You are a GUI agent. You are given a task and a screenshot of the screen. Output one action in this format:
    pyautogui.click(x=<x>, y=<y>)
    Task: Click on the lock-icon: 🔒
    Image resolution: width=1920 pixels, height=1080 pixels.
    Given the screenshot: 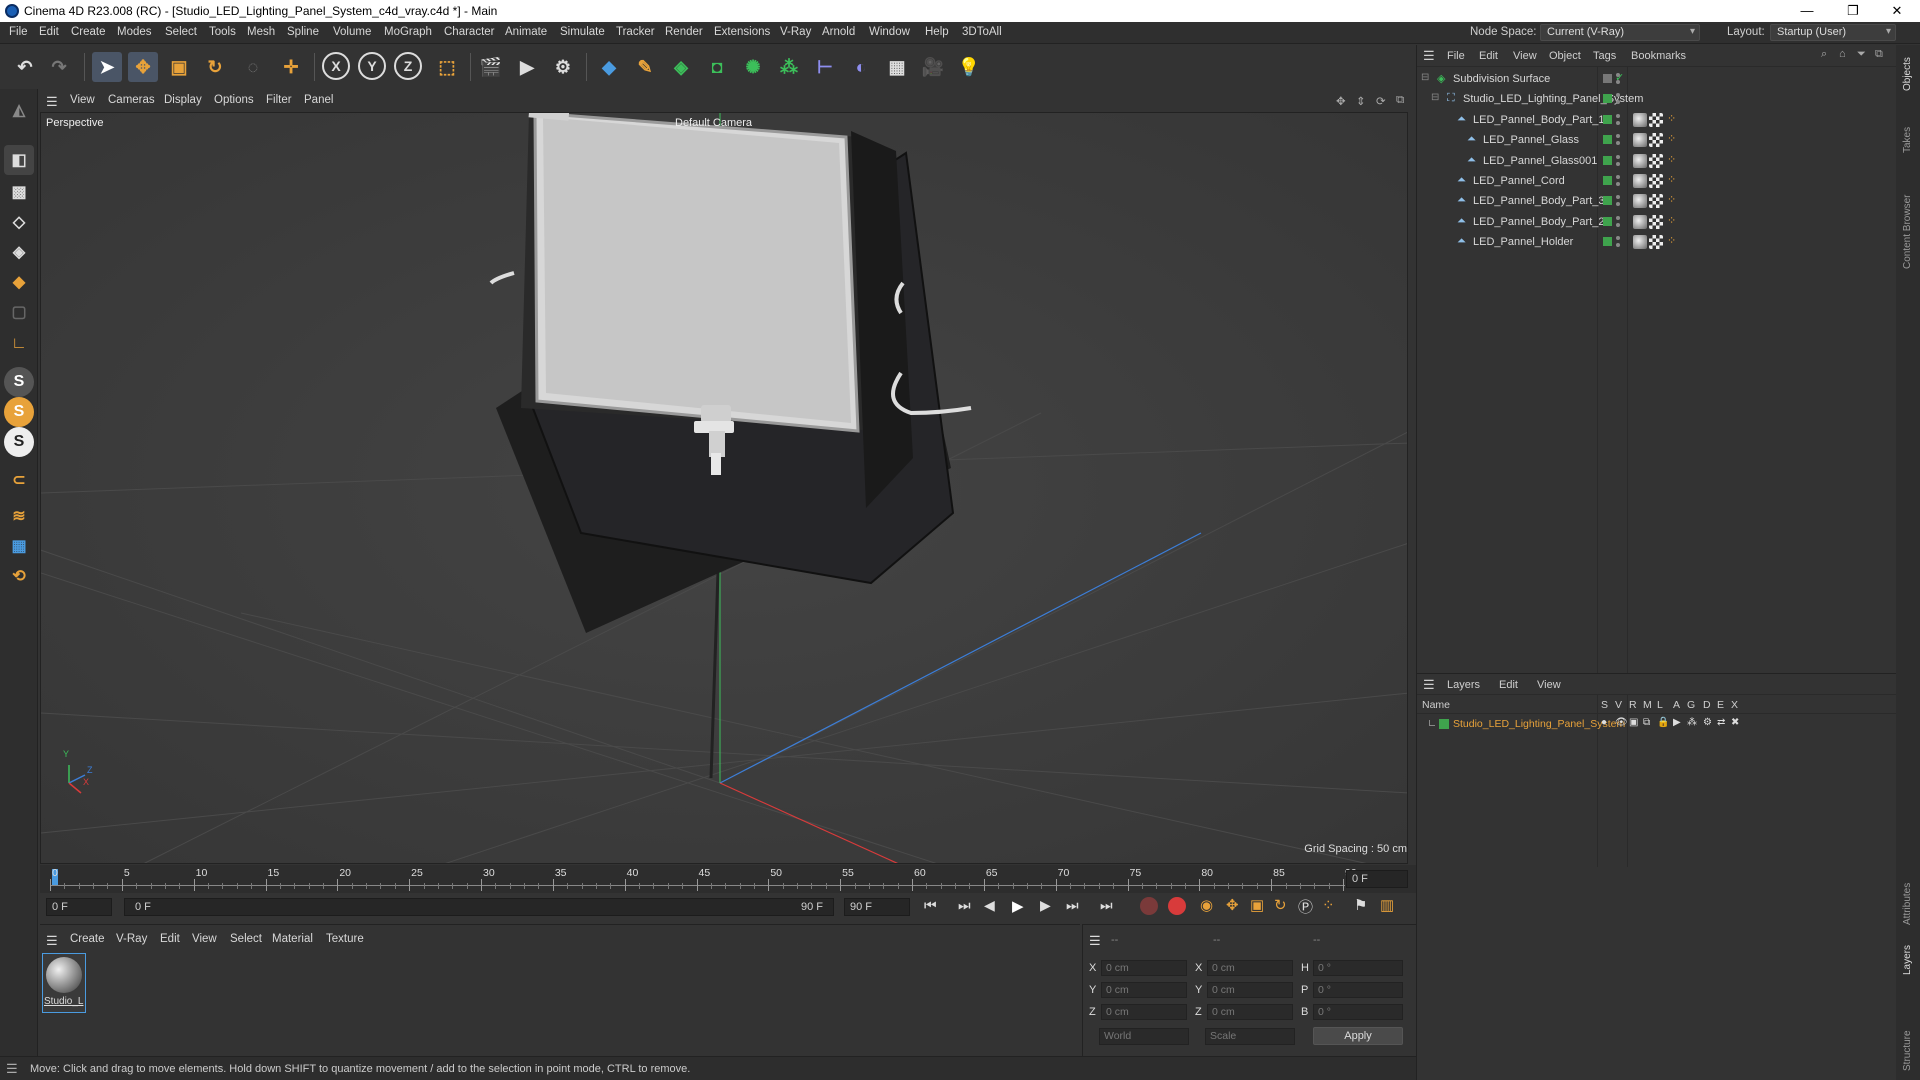 What is the action you would take?
    pyautogui.click(x=1663, y=722)
    